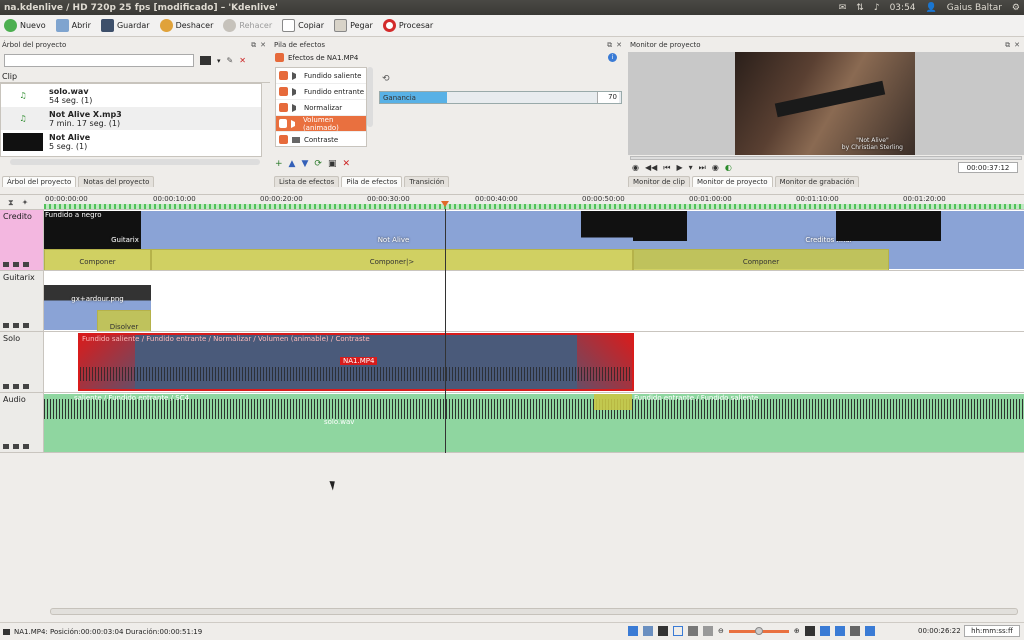 This screenshot has width=1024, height=640. I want to click on tab-effect-list: Lista de efectos, so click(307, 181).